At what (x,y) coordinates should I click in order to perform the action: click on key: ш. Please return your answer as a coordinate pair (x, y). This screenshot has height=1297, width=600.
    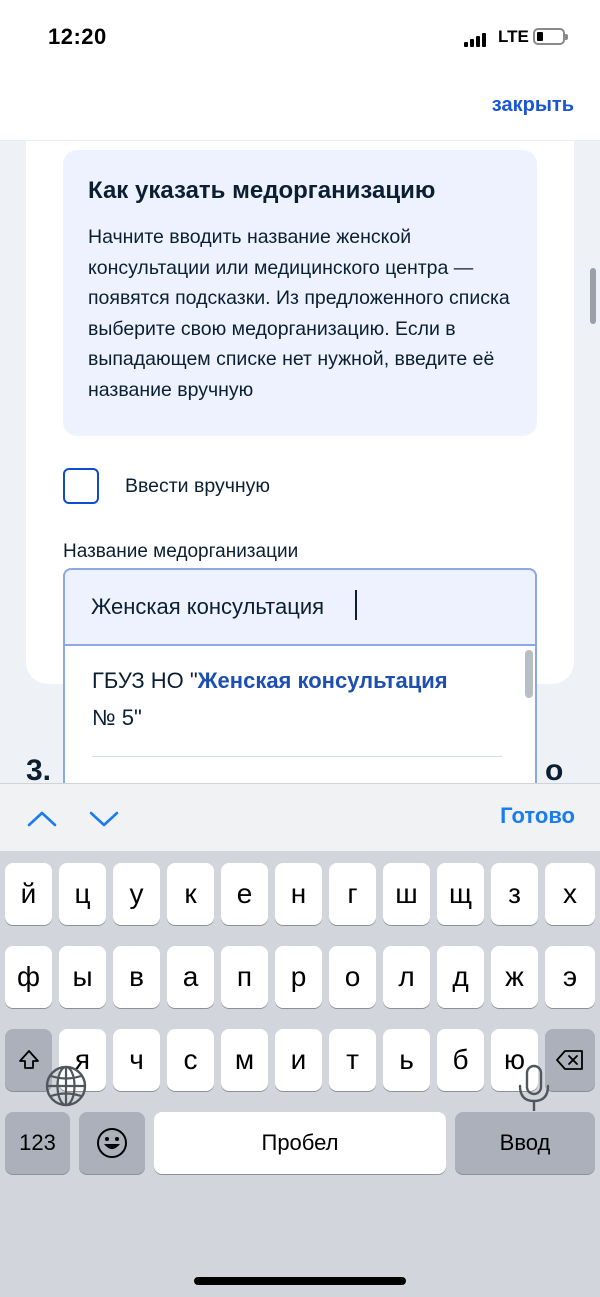
    Looking at the image, I should click on (406, 894).